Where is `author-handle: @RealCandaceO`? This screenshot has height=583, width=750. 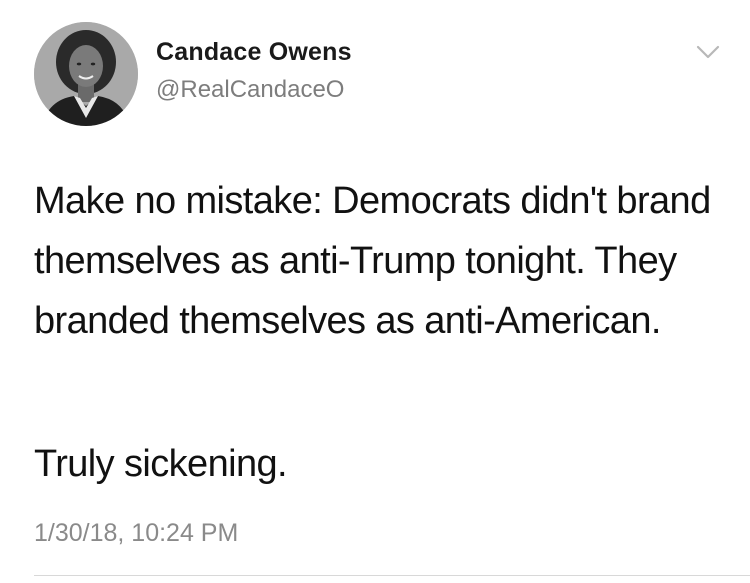
author-handle: @RealCandaceO is located at coordinates (250, 90).